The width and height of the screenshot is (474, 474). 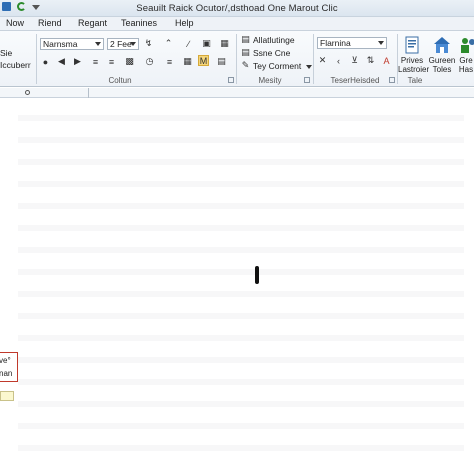 I want to click on align-left-icon: ≡, so click(x=111, y=61).